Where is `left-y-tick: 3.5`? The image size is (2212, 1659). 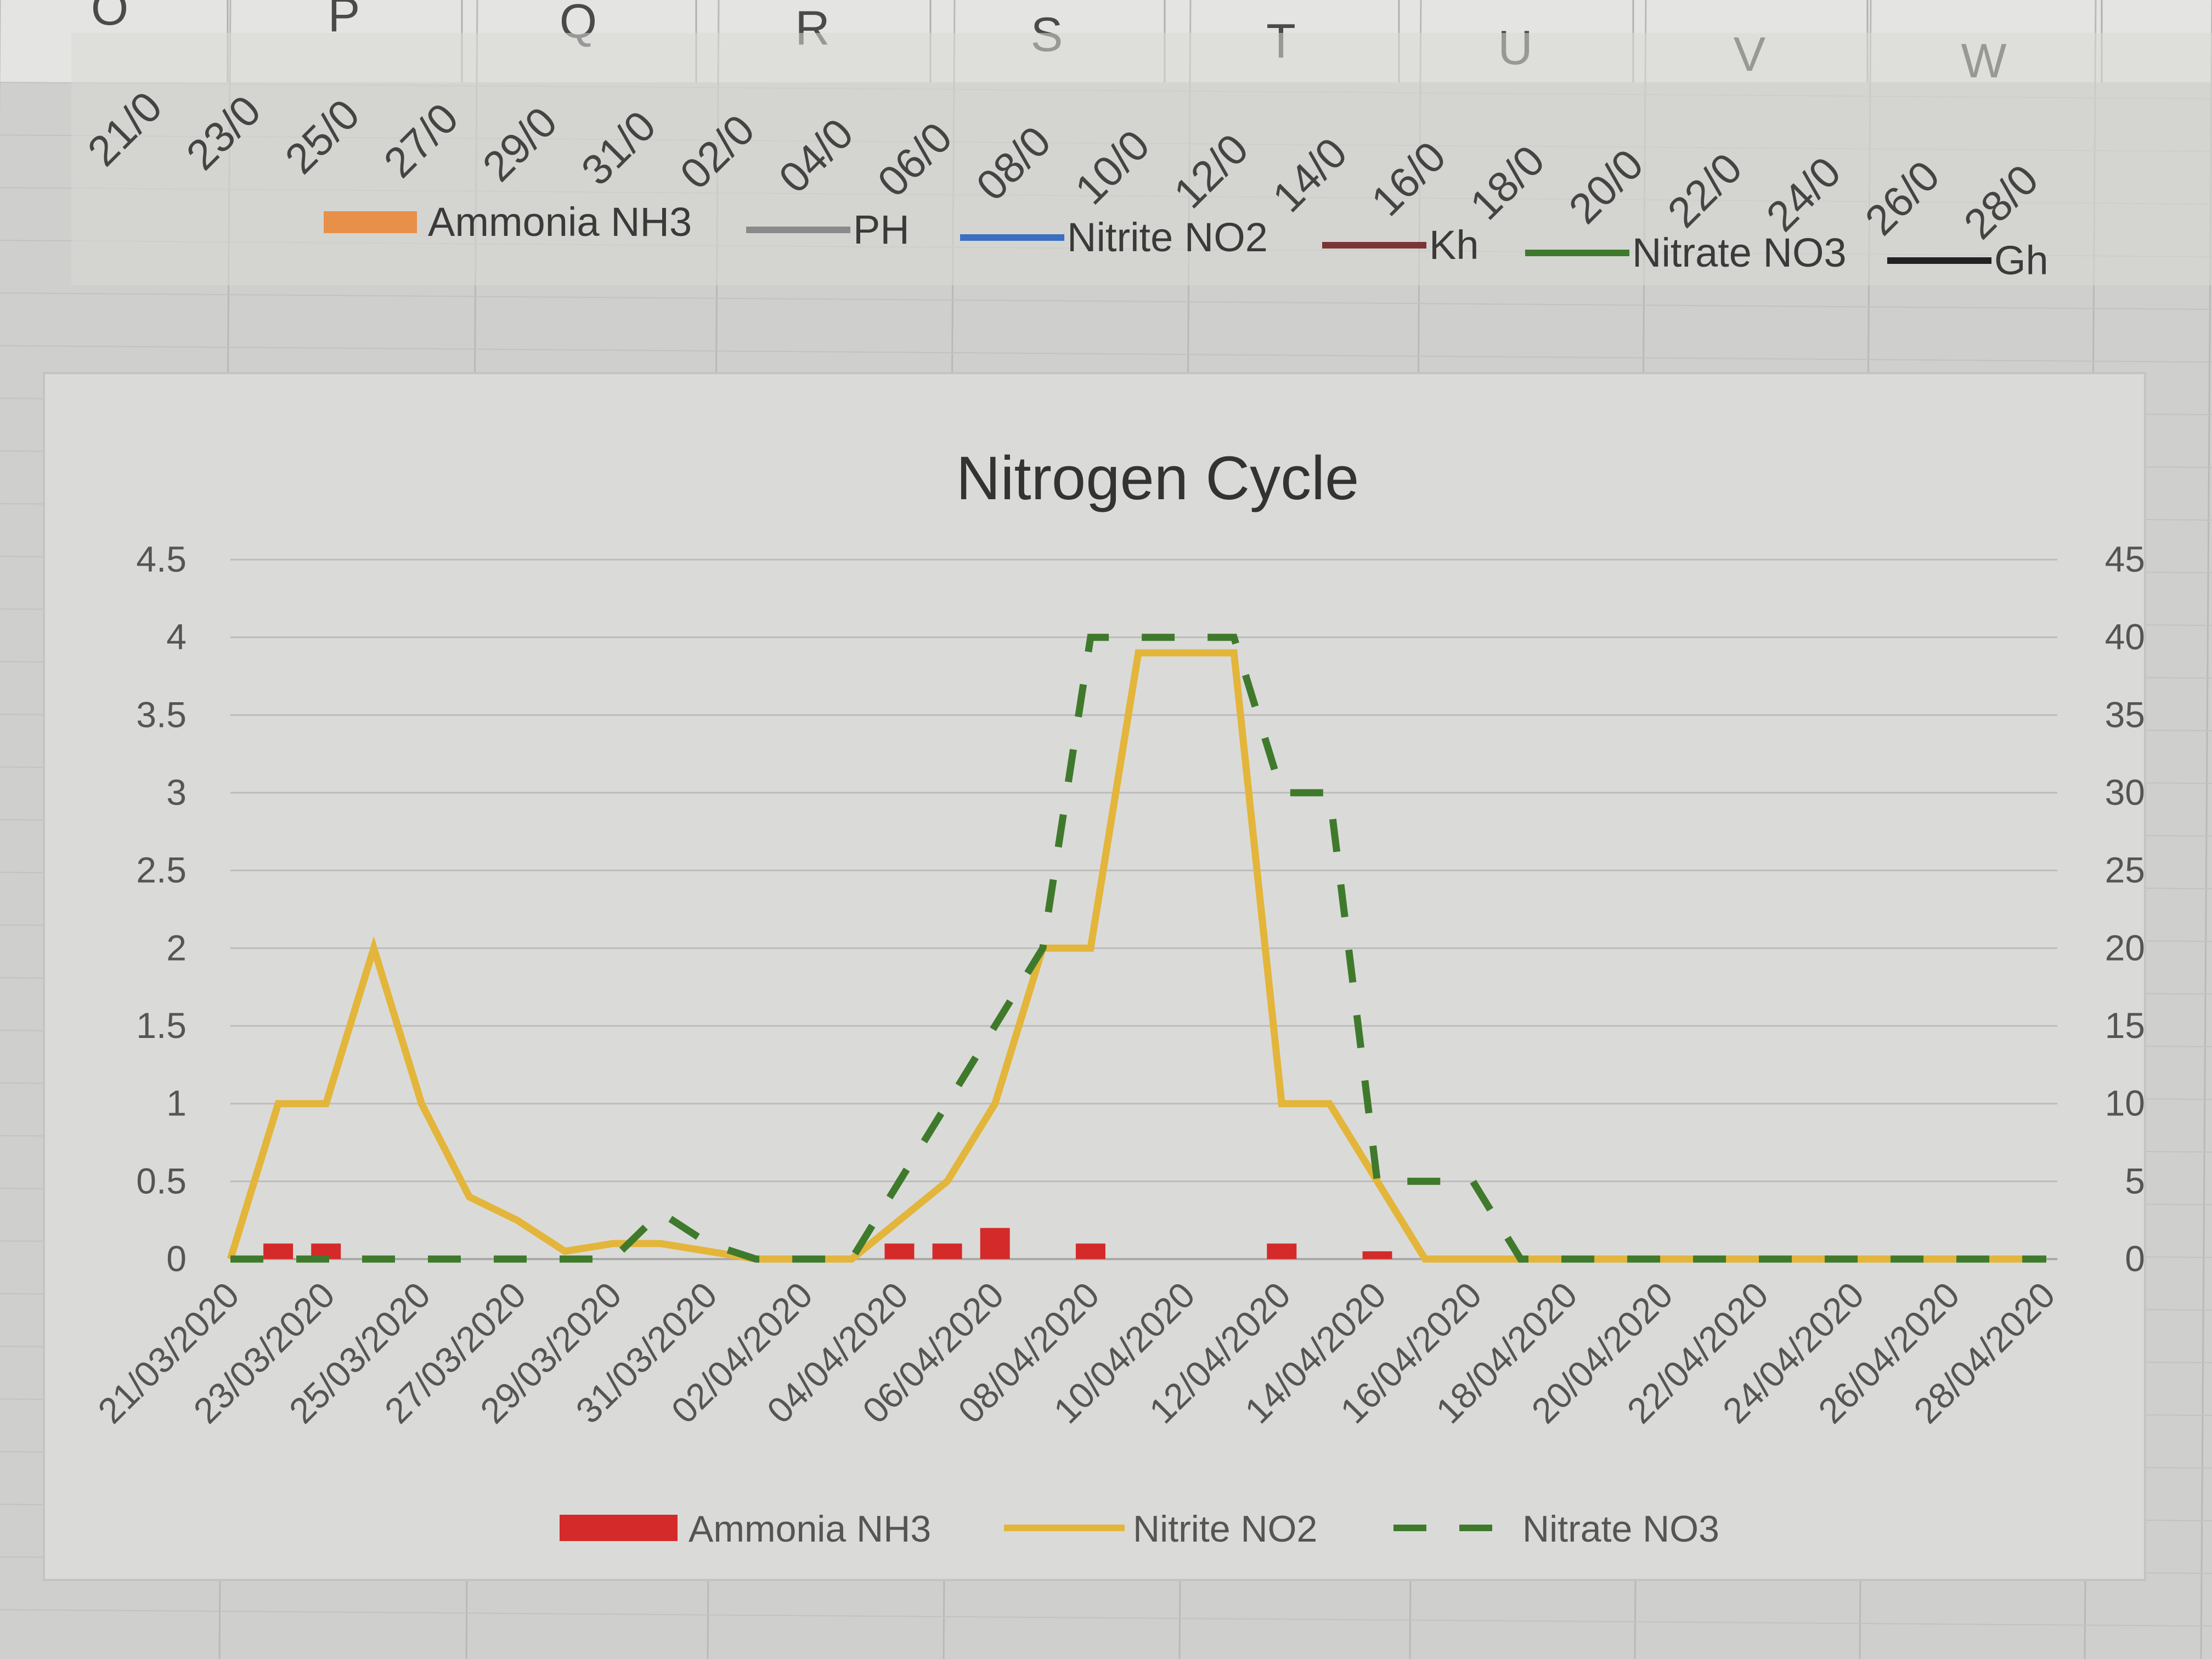 left-y-tick: 3.5 is located at coordinates (161, 715).